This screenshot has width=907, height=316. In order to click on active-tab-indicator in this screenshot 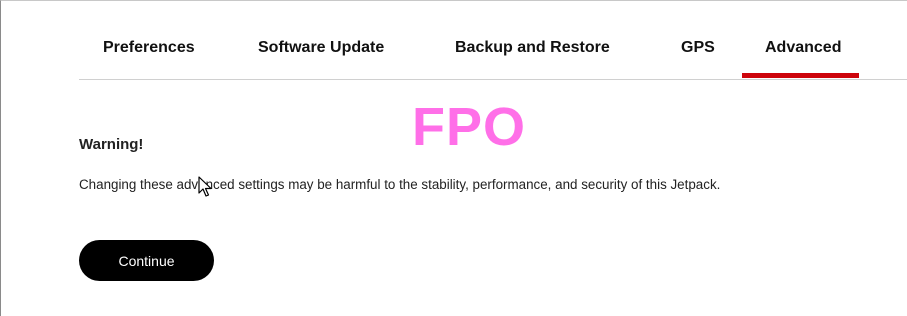, I will do `click(800, 75)`.